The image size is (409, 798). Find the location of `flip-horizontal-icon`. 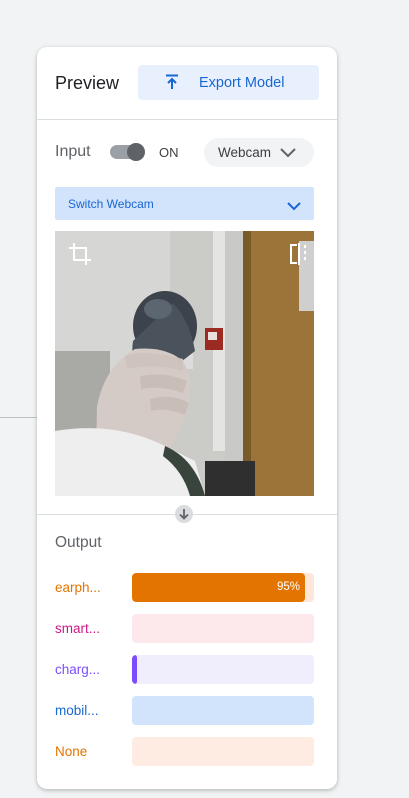

flip-horizontal-icon is located at coordinates (299, 256).